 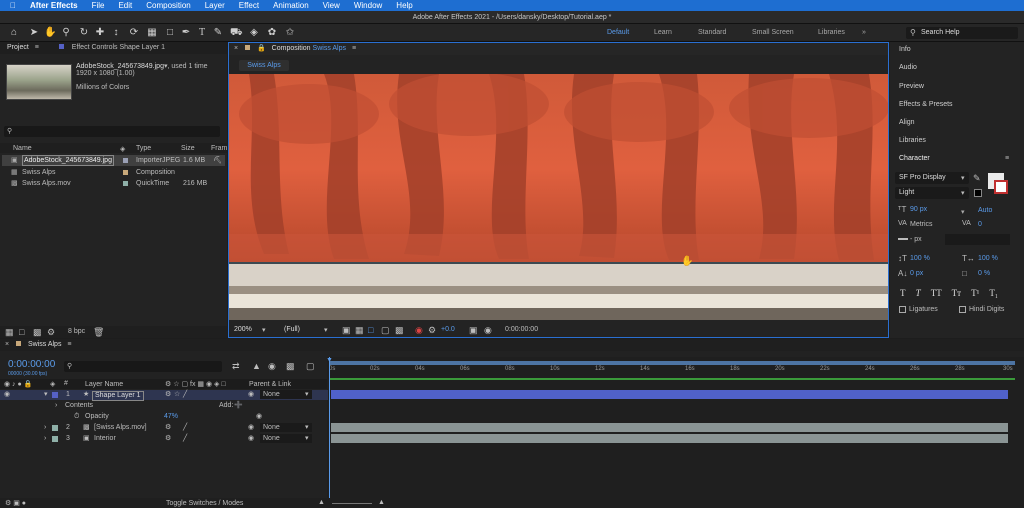 What do you see at coordinates (290, 33) in the screenshot?
I see `puppet-tool-icon: ✩` at bounding box center [290, 33].